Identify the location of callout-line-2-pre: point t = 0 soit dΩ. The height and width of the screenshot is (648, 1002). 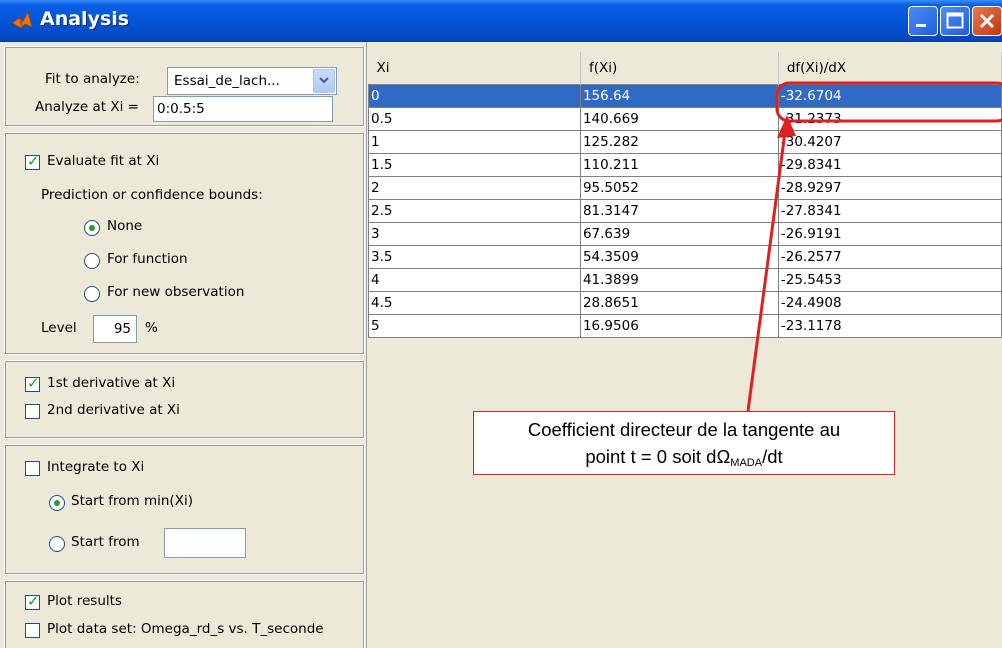
(658, 456).